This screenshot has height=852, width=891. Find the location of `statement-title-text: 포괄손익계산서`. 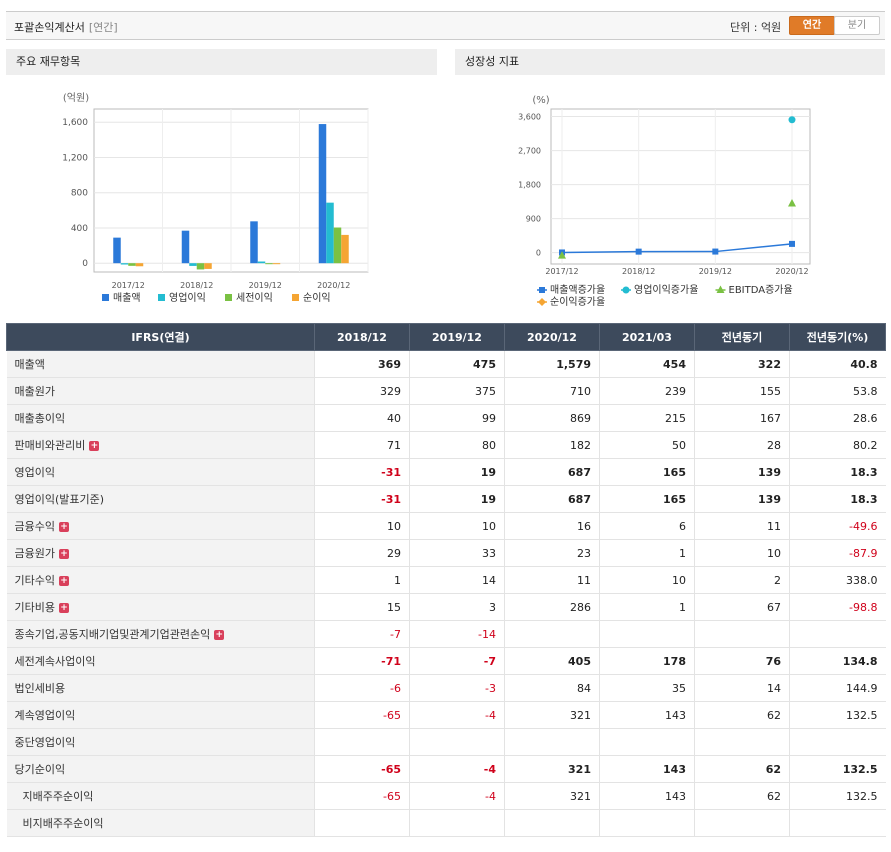

statement-title-text: 포괄손익계산서 is located at coordinates (49, 27).